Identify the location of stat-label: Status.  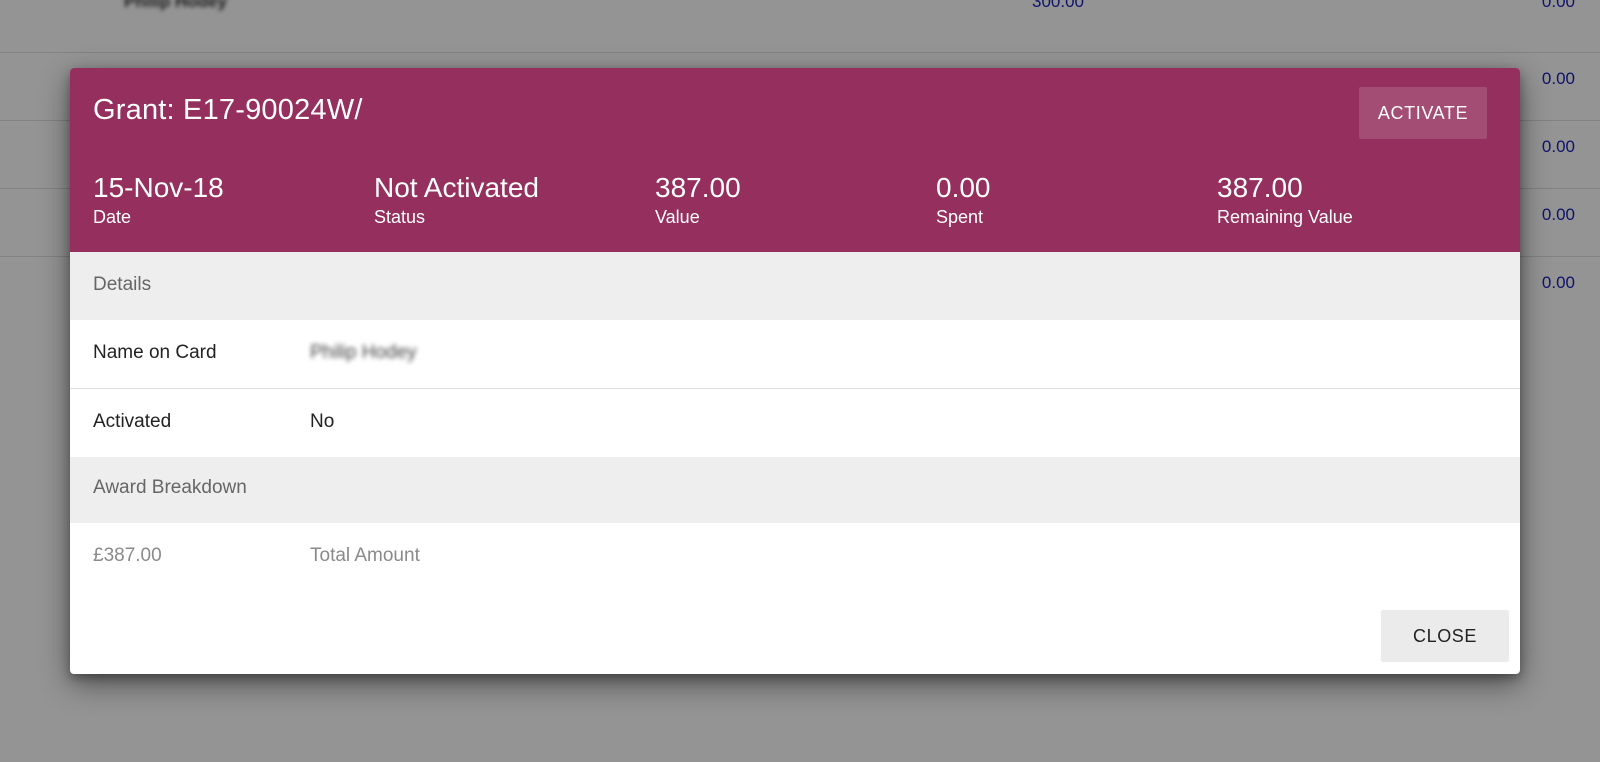
(400, 217).